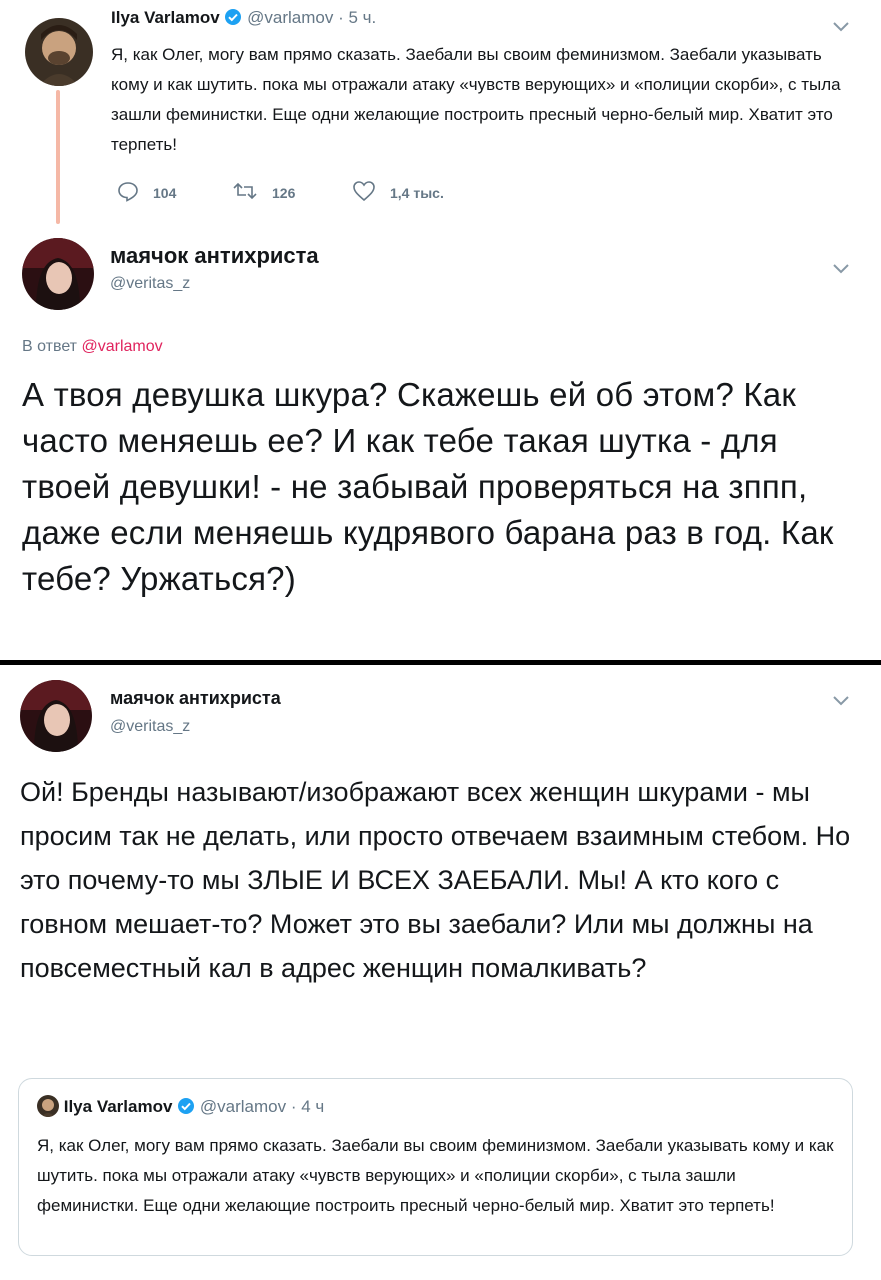 The height and width of the screenshot is (1280, 881). Describe the element at coordinates (417, 192) in the screenshot. I see `like-count: 1,4 тыс.` at that location.